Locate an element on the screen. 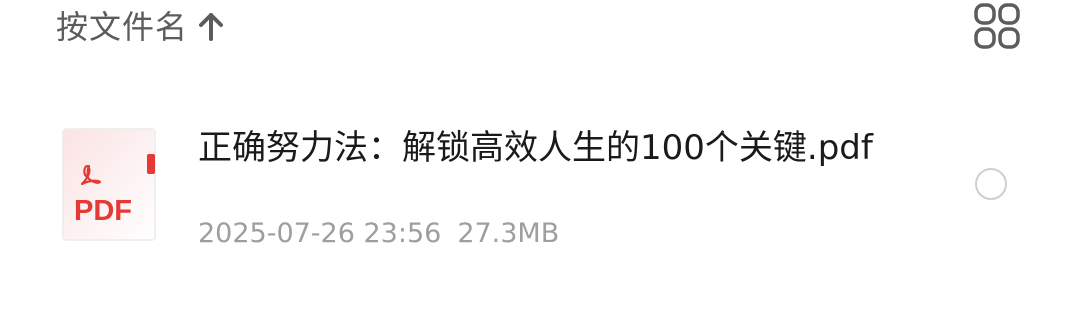 This screenshot has height=328, width=1080. arrow-up-icon is located at coordinates (211, 27).